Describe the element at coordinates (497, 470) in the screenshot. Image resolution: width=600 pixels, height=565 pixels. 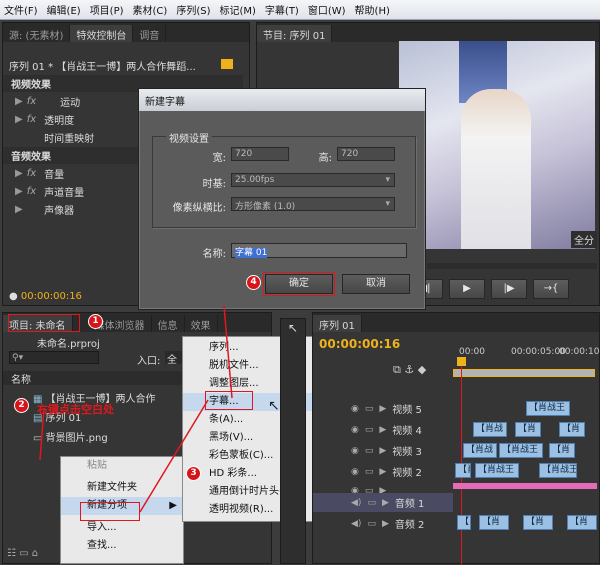
I see `clip-v2-b: 【肖战王` at that location.